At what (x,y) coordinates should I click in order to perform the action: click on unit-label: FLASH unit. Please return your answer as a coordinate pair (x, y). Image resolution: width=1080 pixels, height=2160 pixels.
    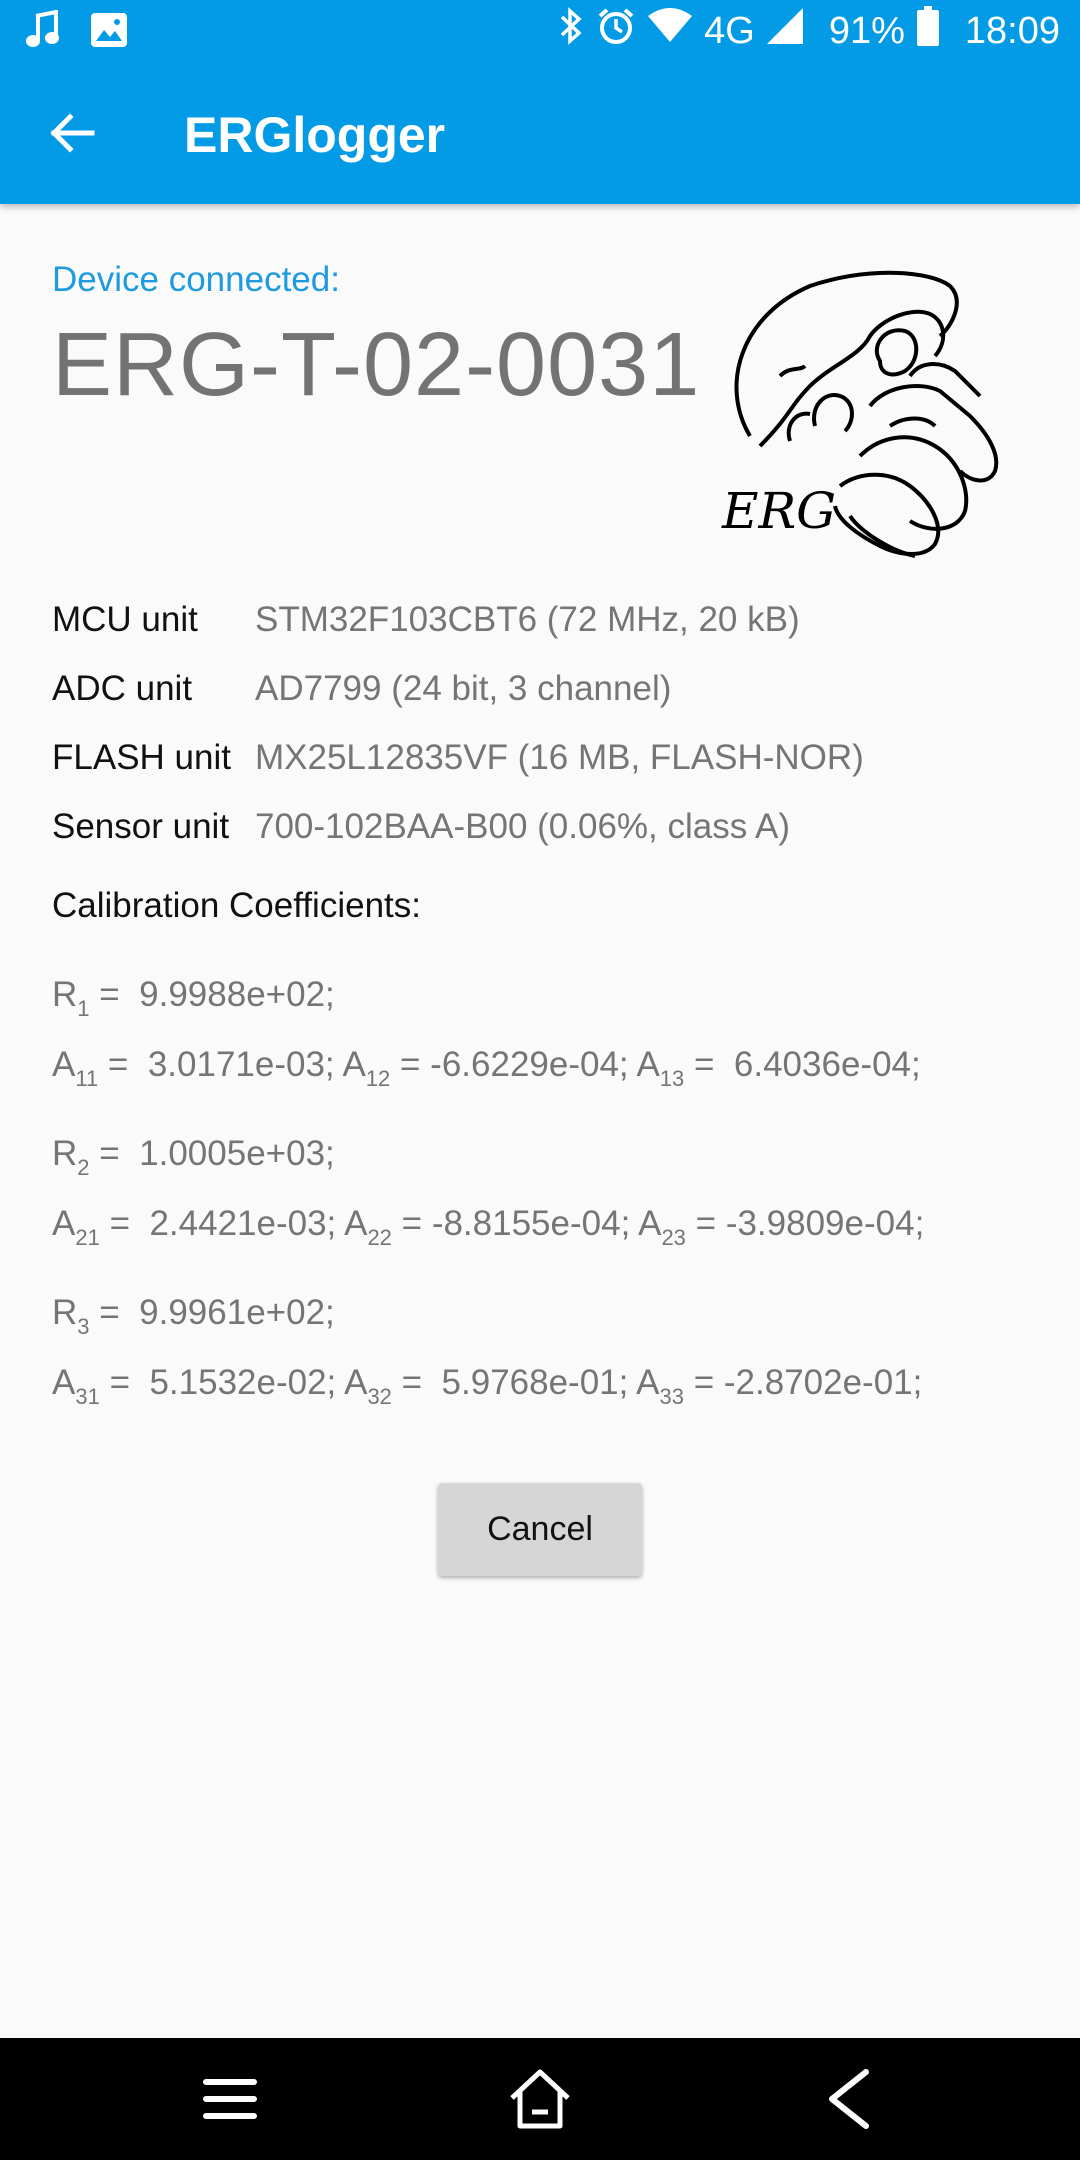
    Looking at the image, I should click on (141, 757).